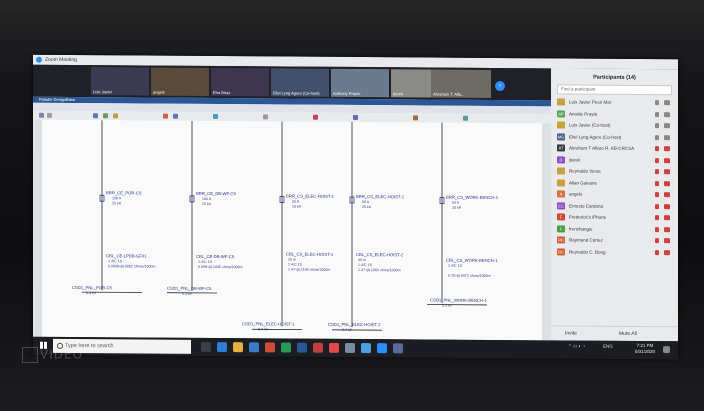 This screenshot has height=411, width=704. Describe the element at coordinates (546, 232) in the screenshot. I see `cad-right-scrollbar` at that location.